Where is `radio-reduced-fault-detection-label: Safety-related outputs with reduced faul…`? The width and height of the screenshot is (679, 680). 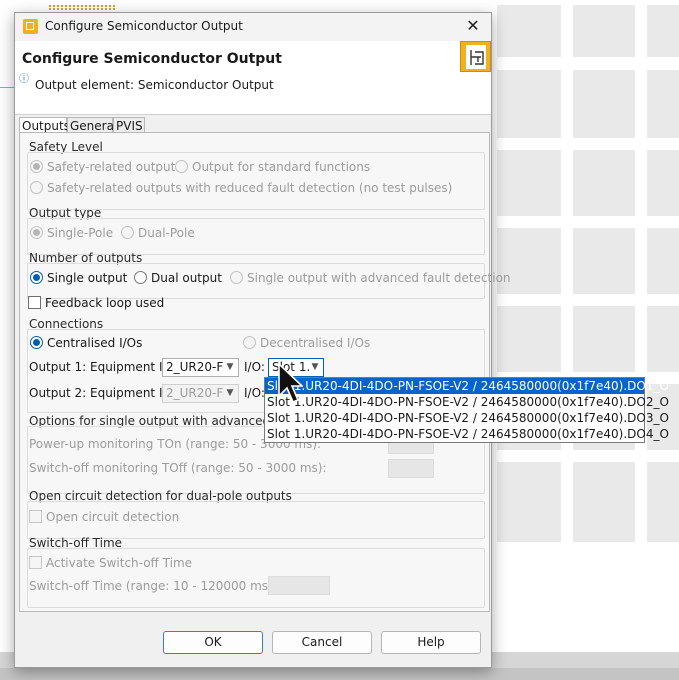 radio-reduced-fault-detection-label: Safety-related outputs with reduced faul… is located at coordinates (250, 188).